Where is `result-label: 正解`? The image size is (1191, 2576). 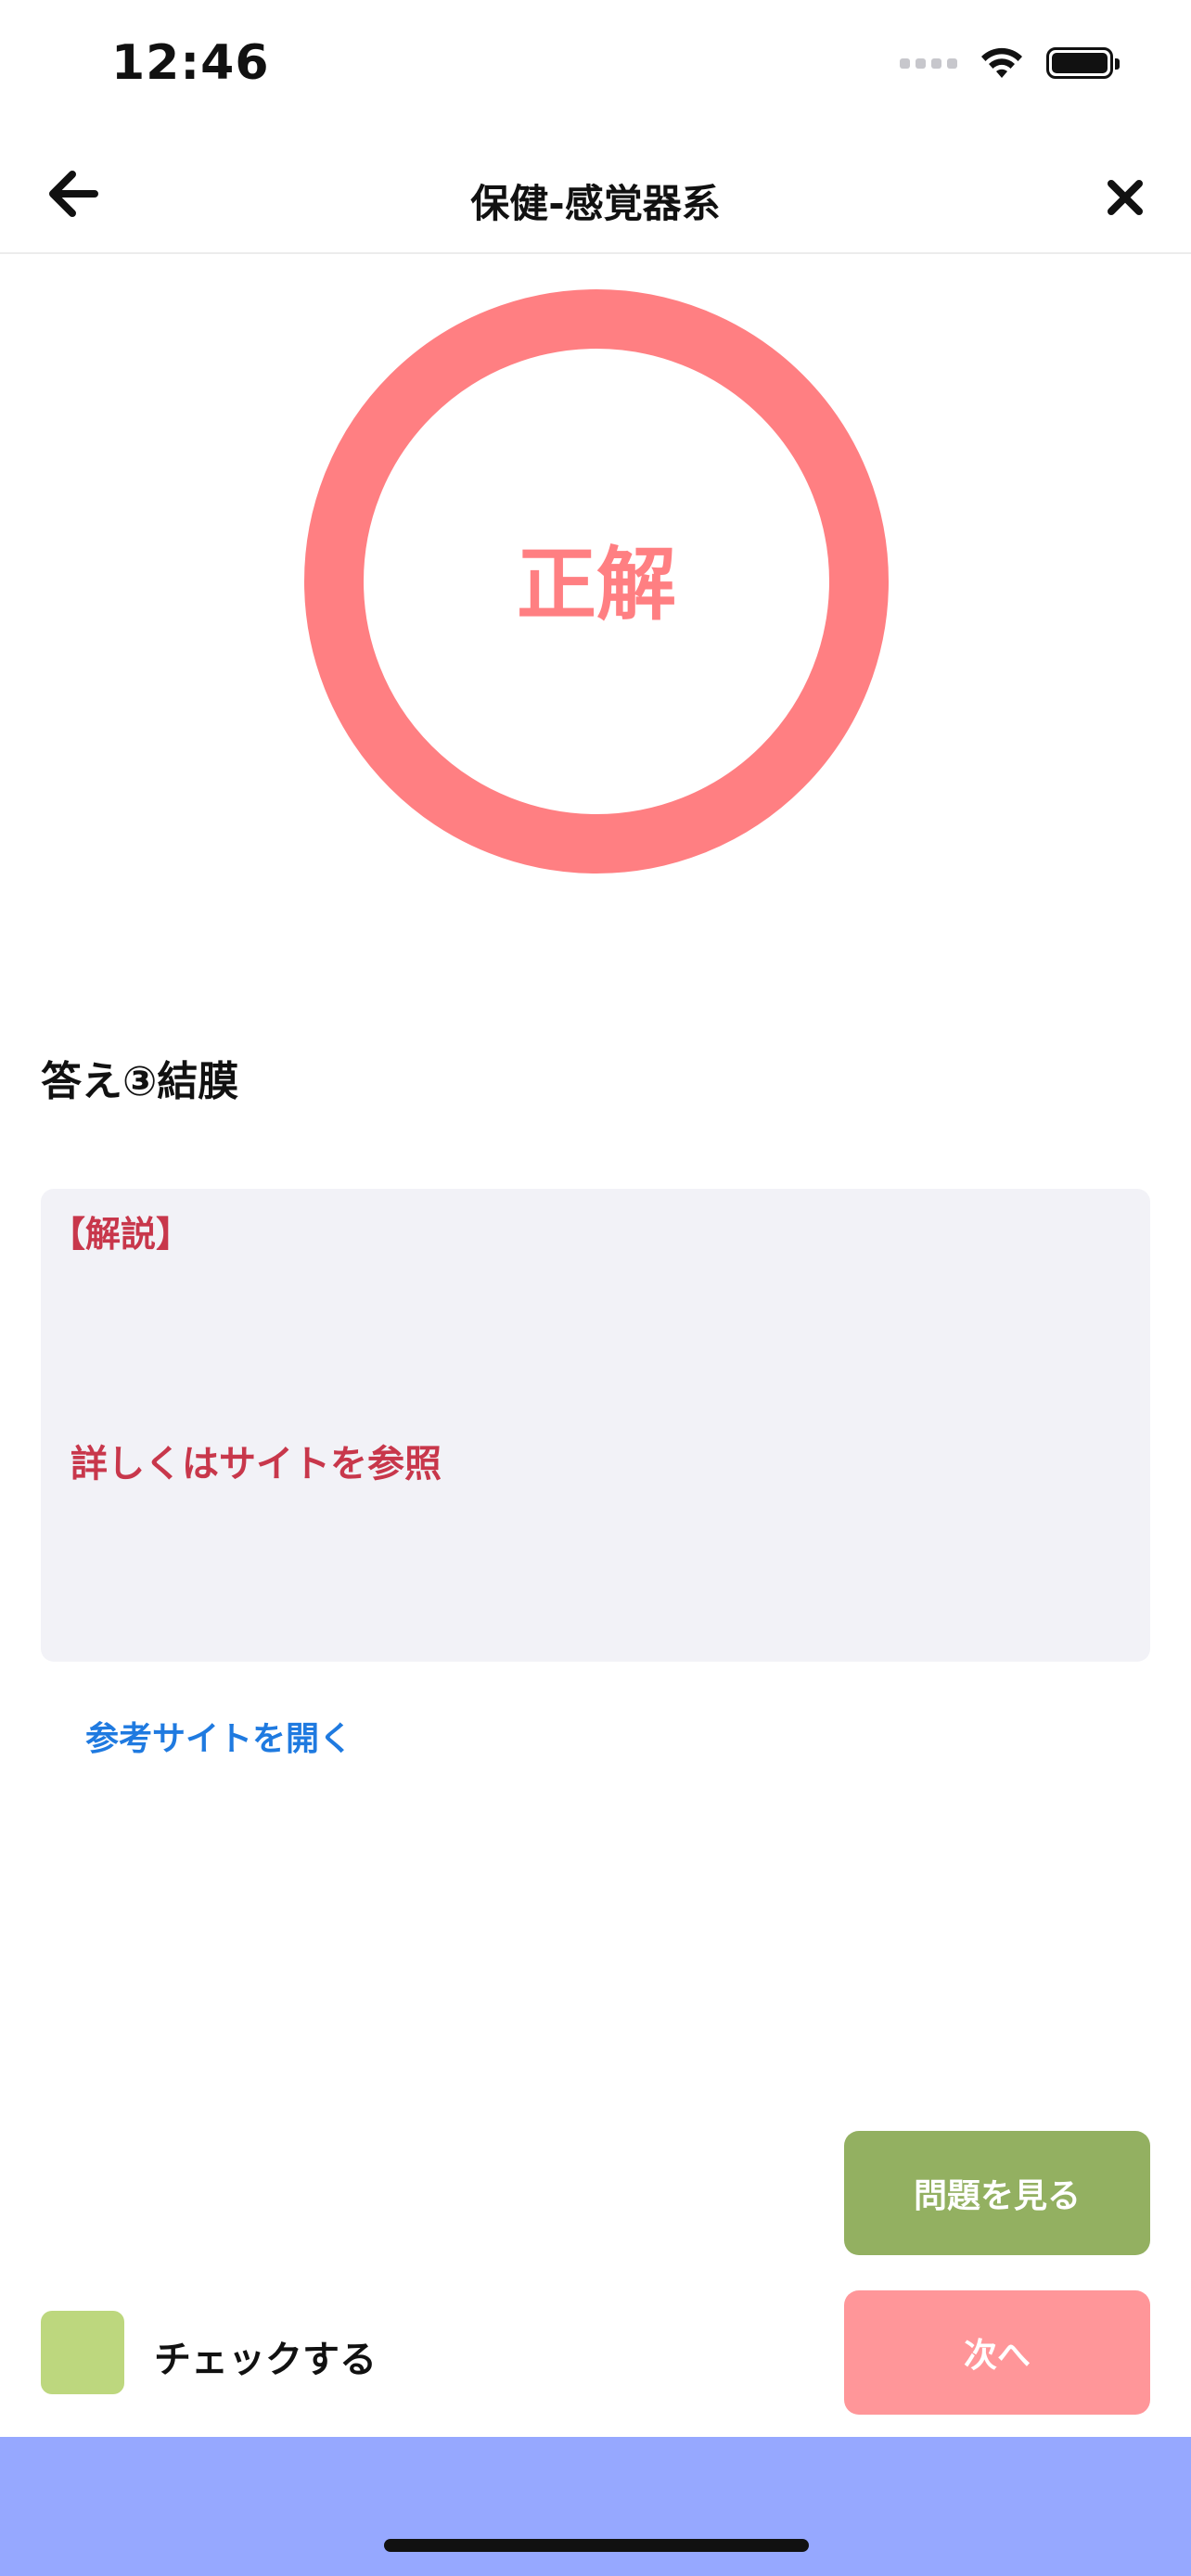
result-label: 正解 is located at coordinates (597, 585).